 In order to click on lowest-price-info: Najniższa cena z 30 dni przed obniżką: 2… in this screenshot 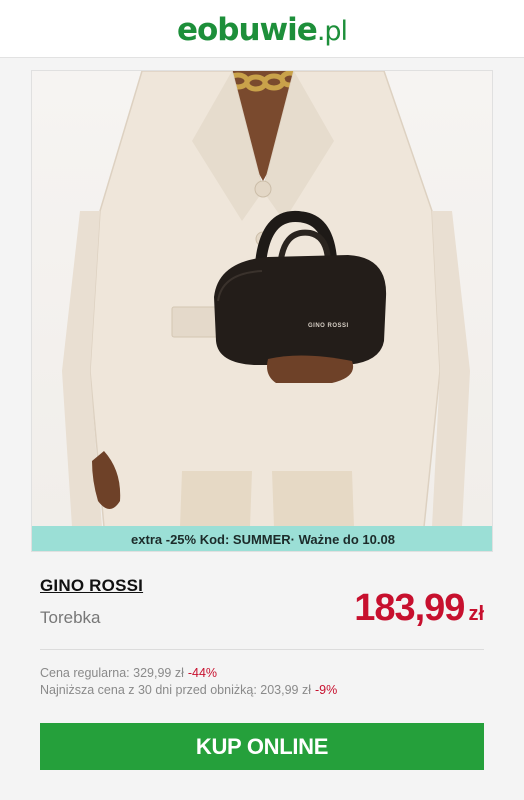, I will do `click(188, 690)`.